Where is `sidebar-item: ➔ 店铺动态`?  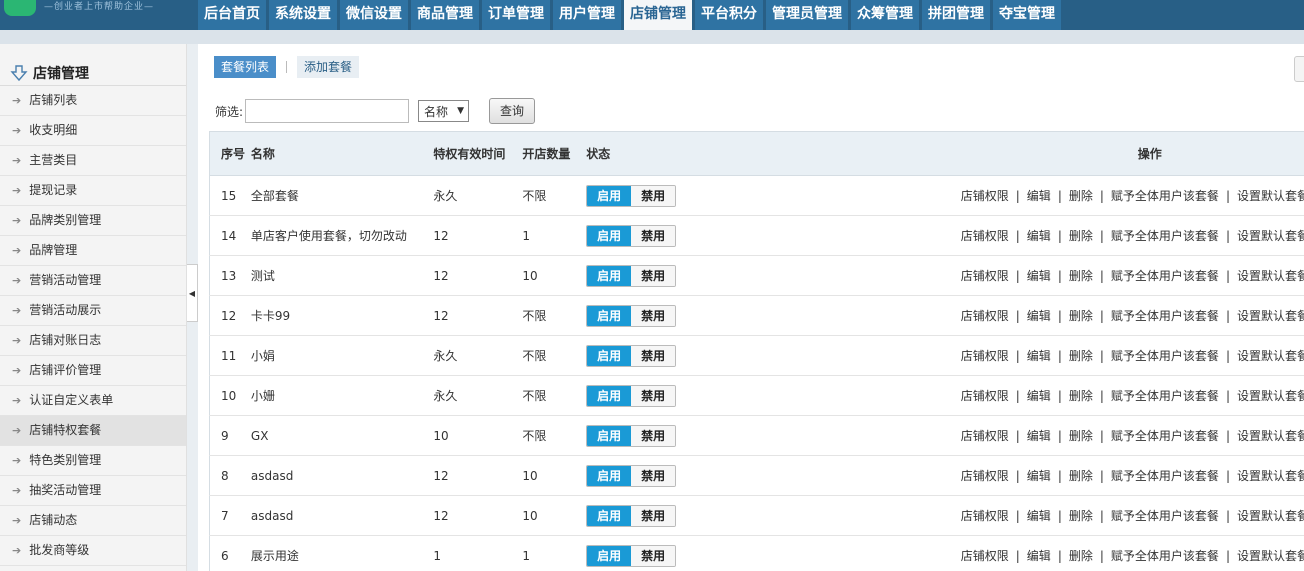
sidebar-item: ➔ 店铺动态 is located at coordinates (93, 521).